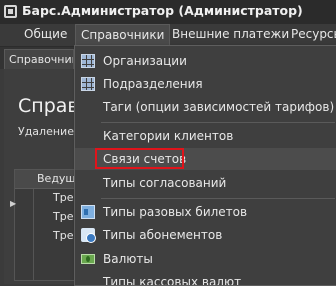 The height and width of the screenshot is (286, 336). What do you see at coordinates (172, 280) in the screenshot?
I see `menu-item-label: Типы кассовых валют` at bounding box center [172, 280].